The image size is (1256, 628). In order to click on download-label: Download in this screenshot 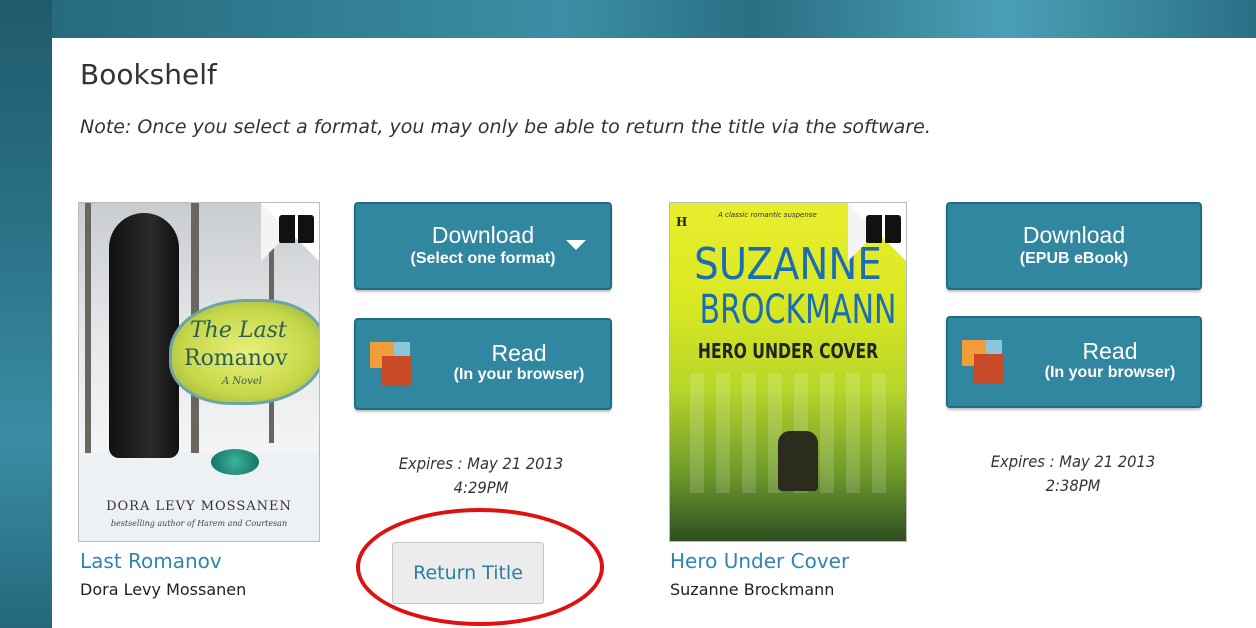, I will do `click(1074, 235)`.